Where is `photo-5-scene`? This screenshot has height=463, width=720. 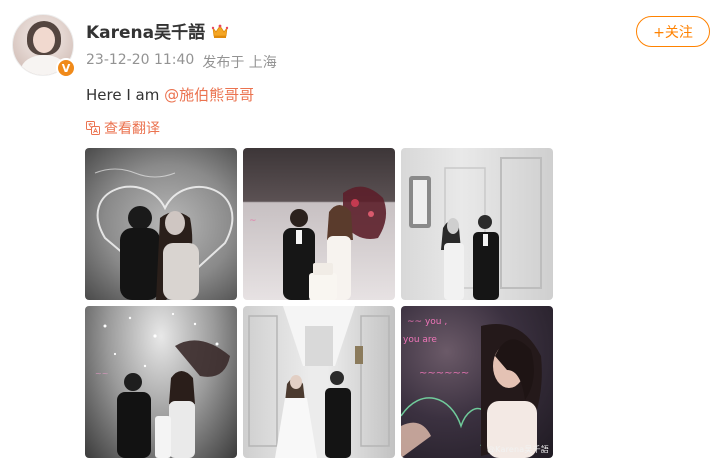 photo-5-scene is located at coordinates (319, 382).